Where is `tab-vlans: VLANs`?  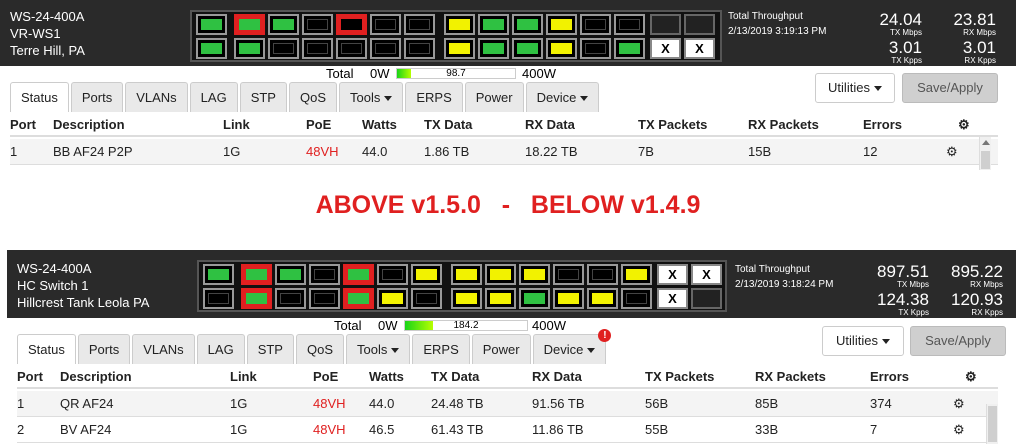
tab-vlans: VLANs is located at coordinates (163, 349).